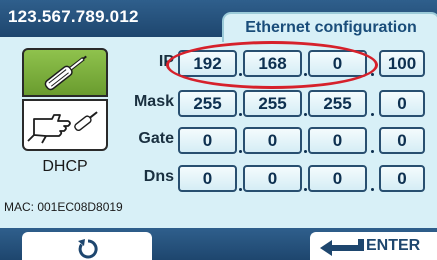  I want to click on back-button, so click(87, 246).